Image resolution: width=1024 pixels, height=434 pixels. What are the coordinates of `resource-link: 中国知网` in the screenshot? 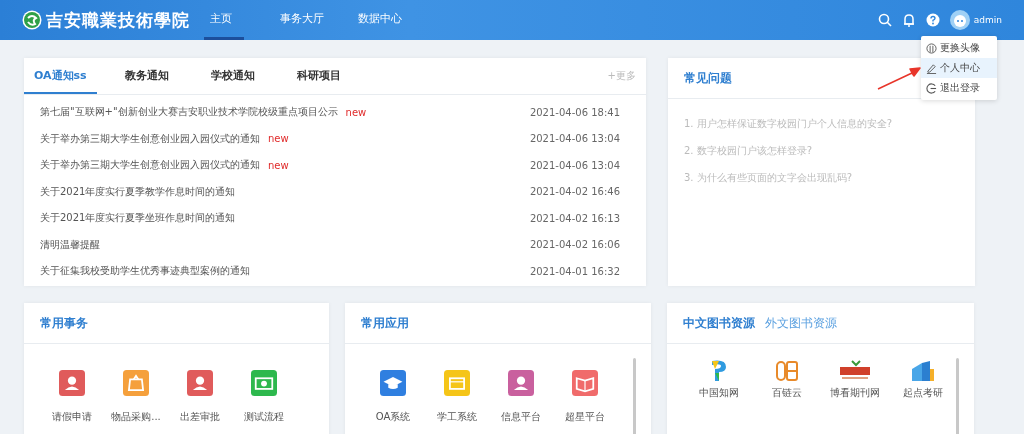 It's located at (719, 379).